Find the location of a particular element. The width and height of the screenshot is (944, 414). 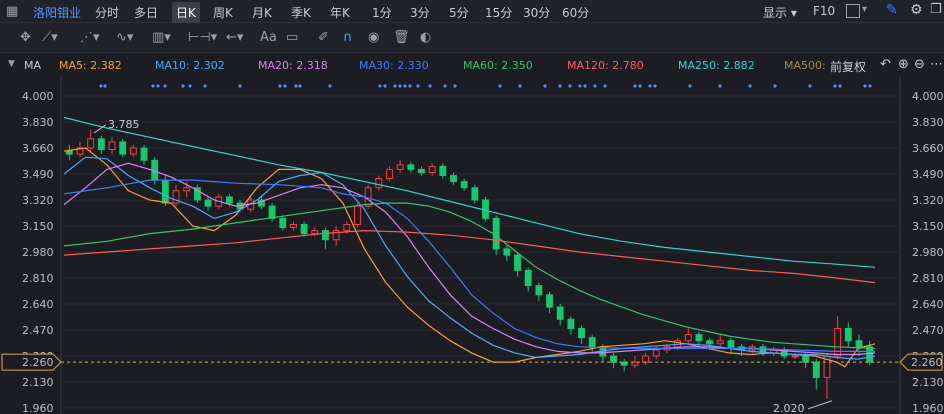

ma-label: MA is located at coordinates (32, 65).